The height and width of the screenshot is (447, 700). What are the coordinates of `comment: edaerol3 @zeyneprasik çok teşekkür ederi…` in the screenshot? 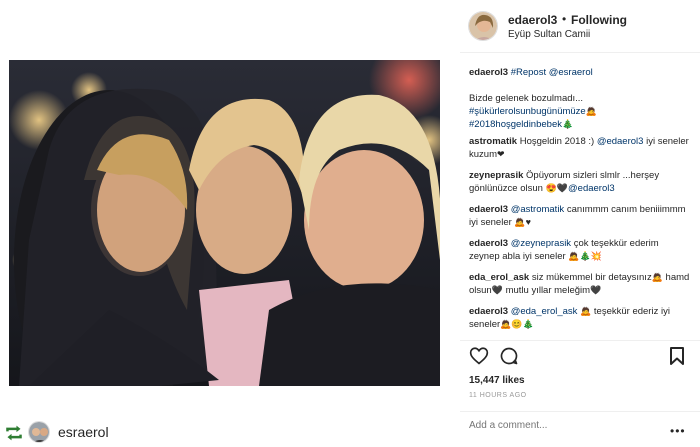 It's located at (580, 250).